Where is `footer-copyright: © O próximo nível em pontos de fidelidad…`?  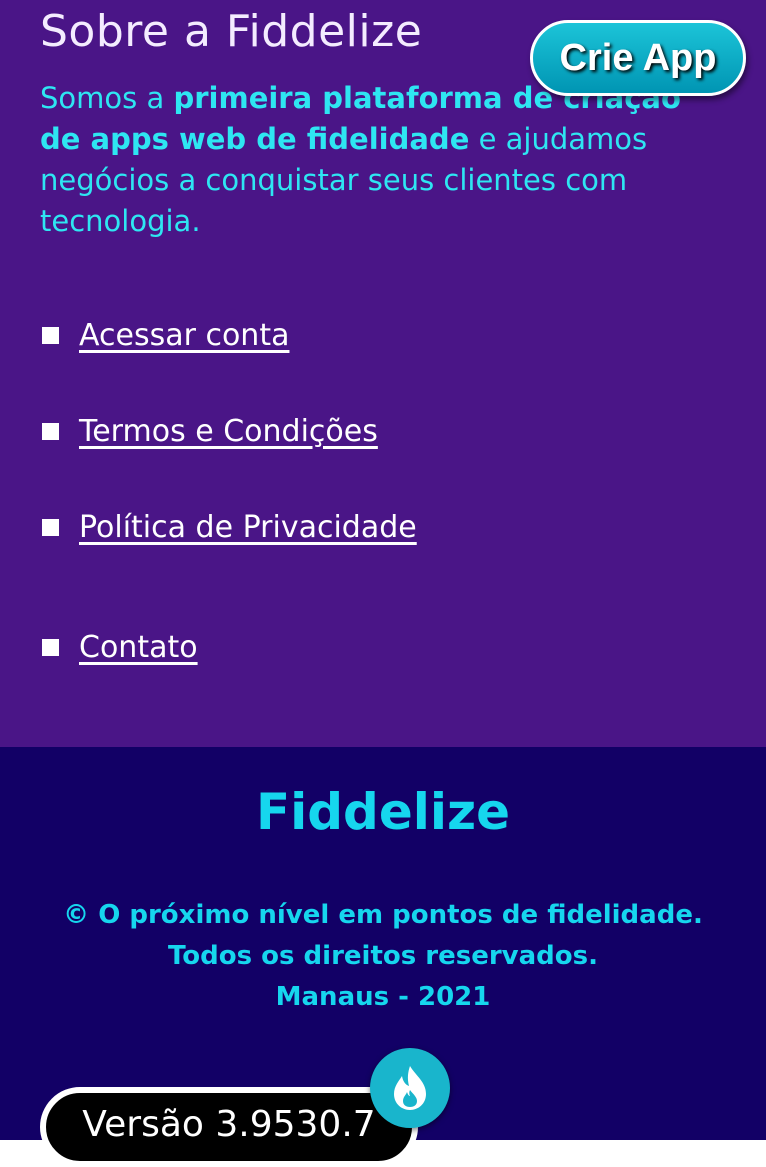 footer-copyright: © O próximo nível em pontos de fidelidad… is located at coordinates (383, 956).